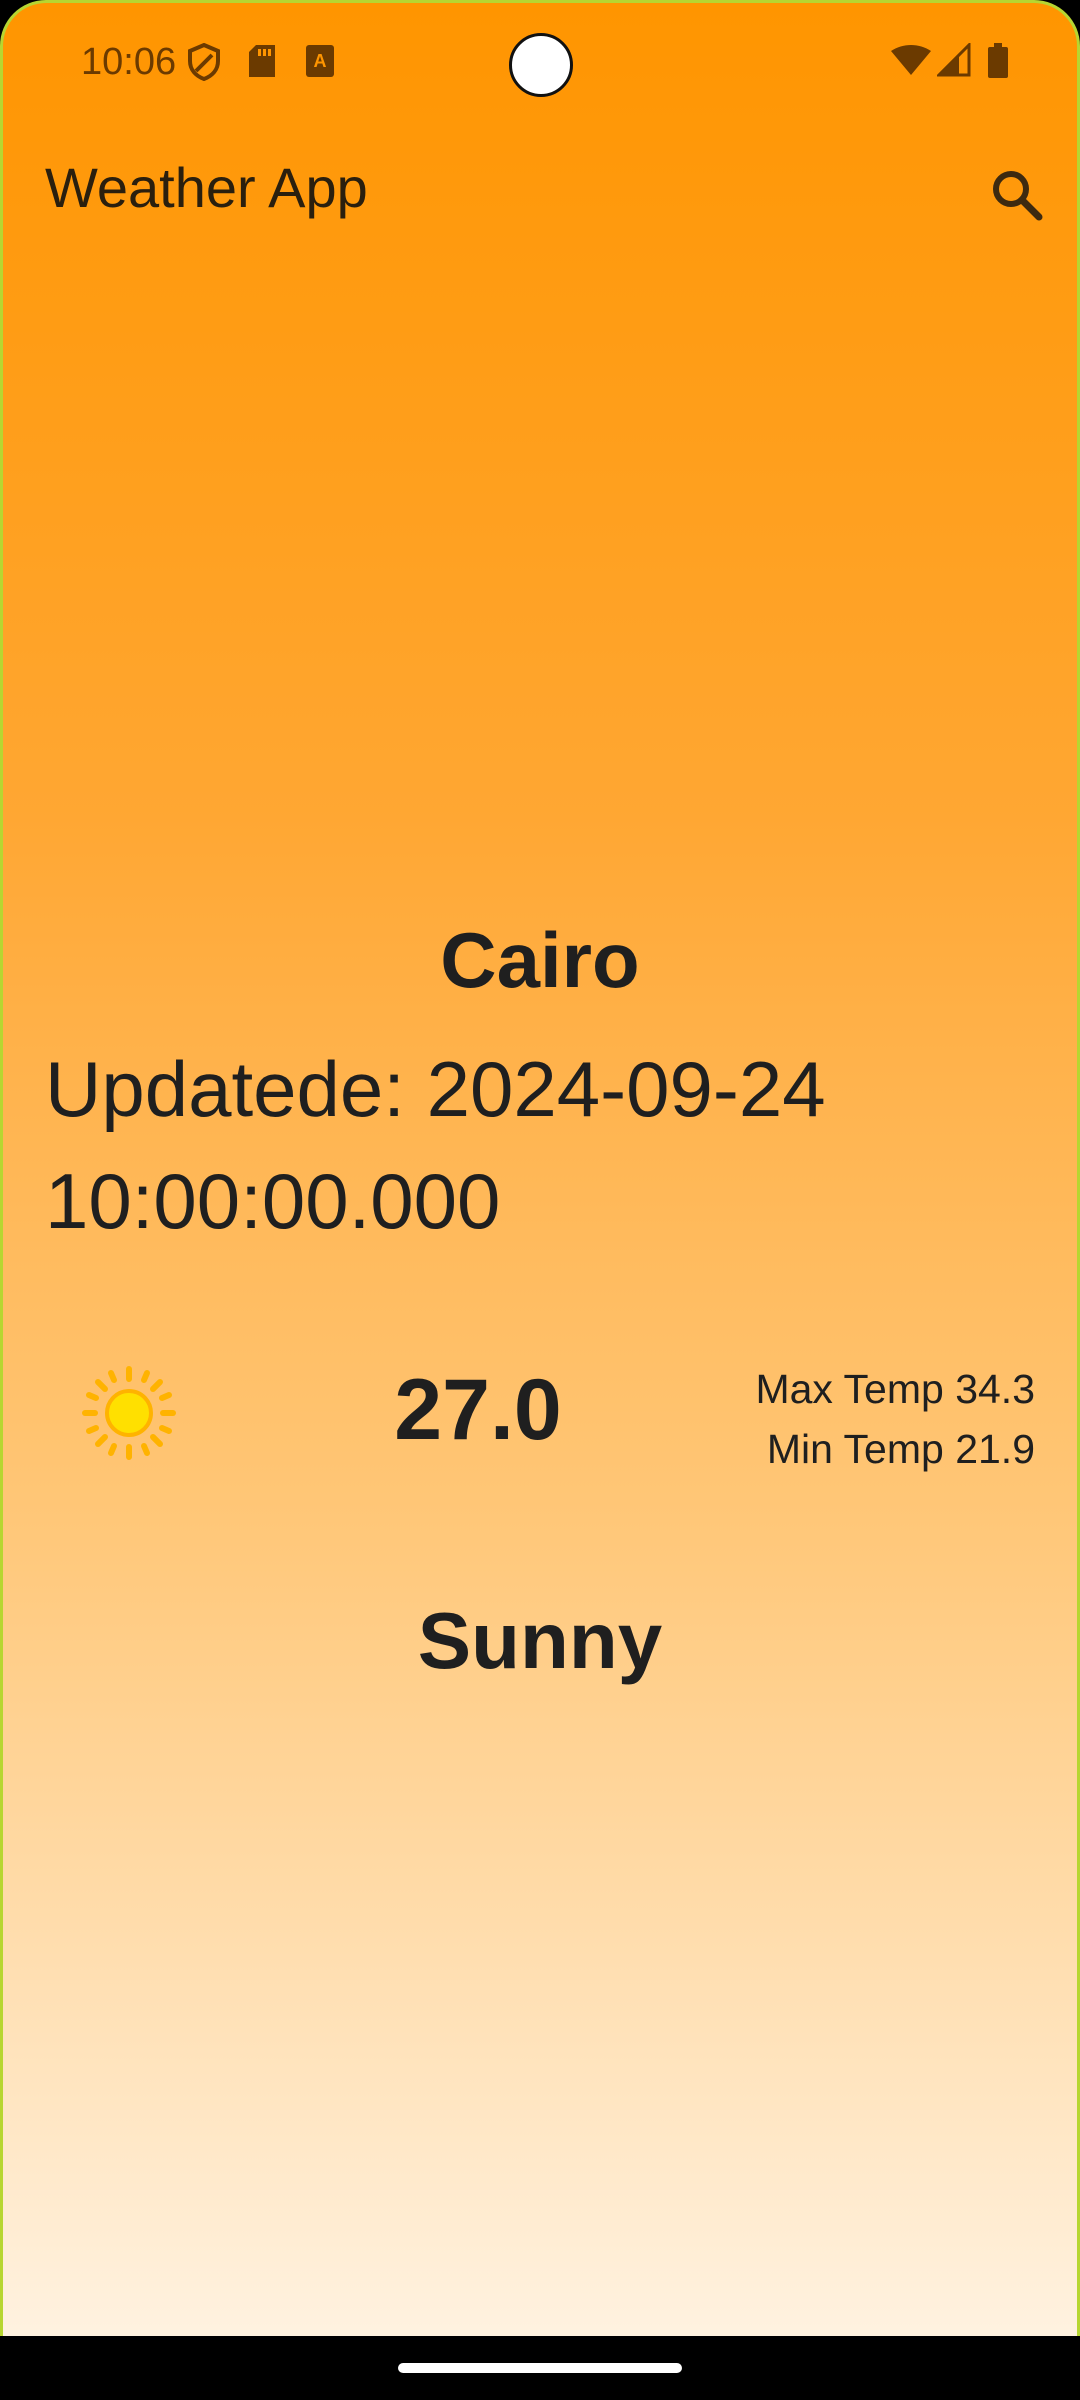 The height and width of the screenshot is (2400, 1080). What do you see at coordinates (206, 187) in the screenshot?
I see `app-title: Weather App` at bounding box center [206, 187].